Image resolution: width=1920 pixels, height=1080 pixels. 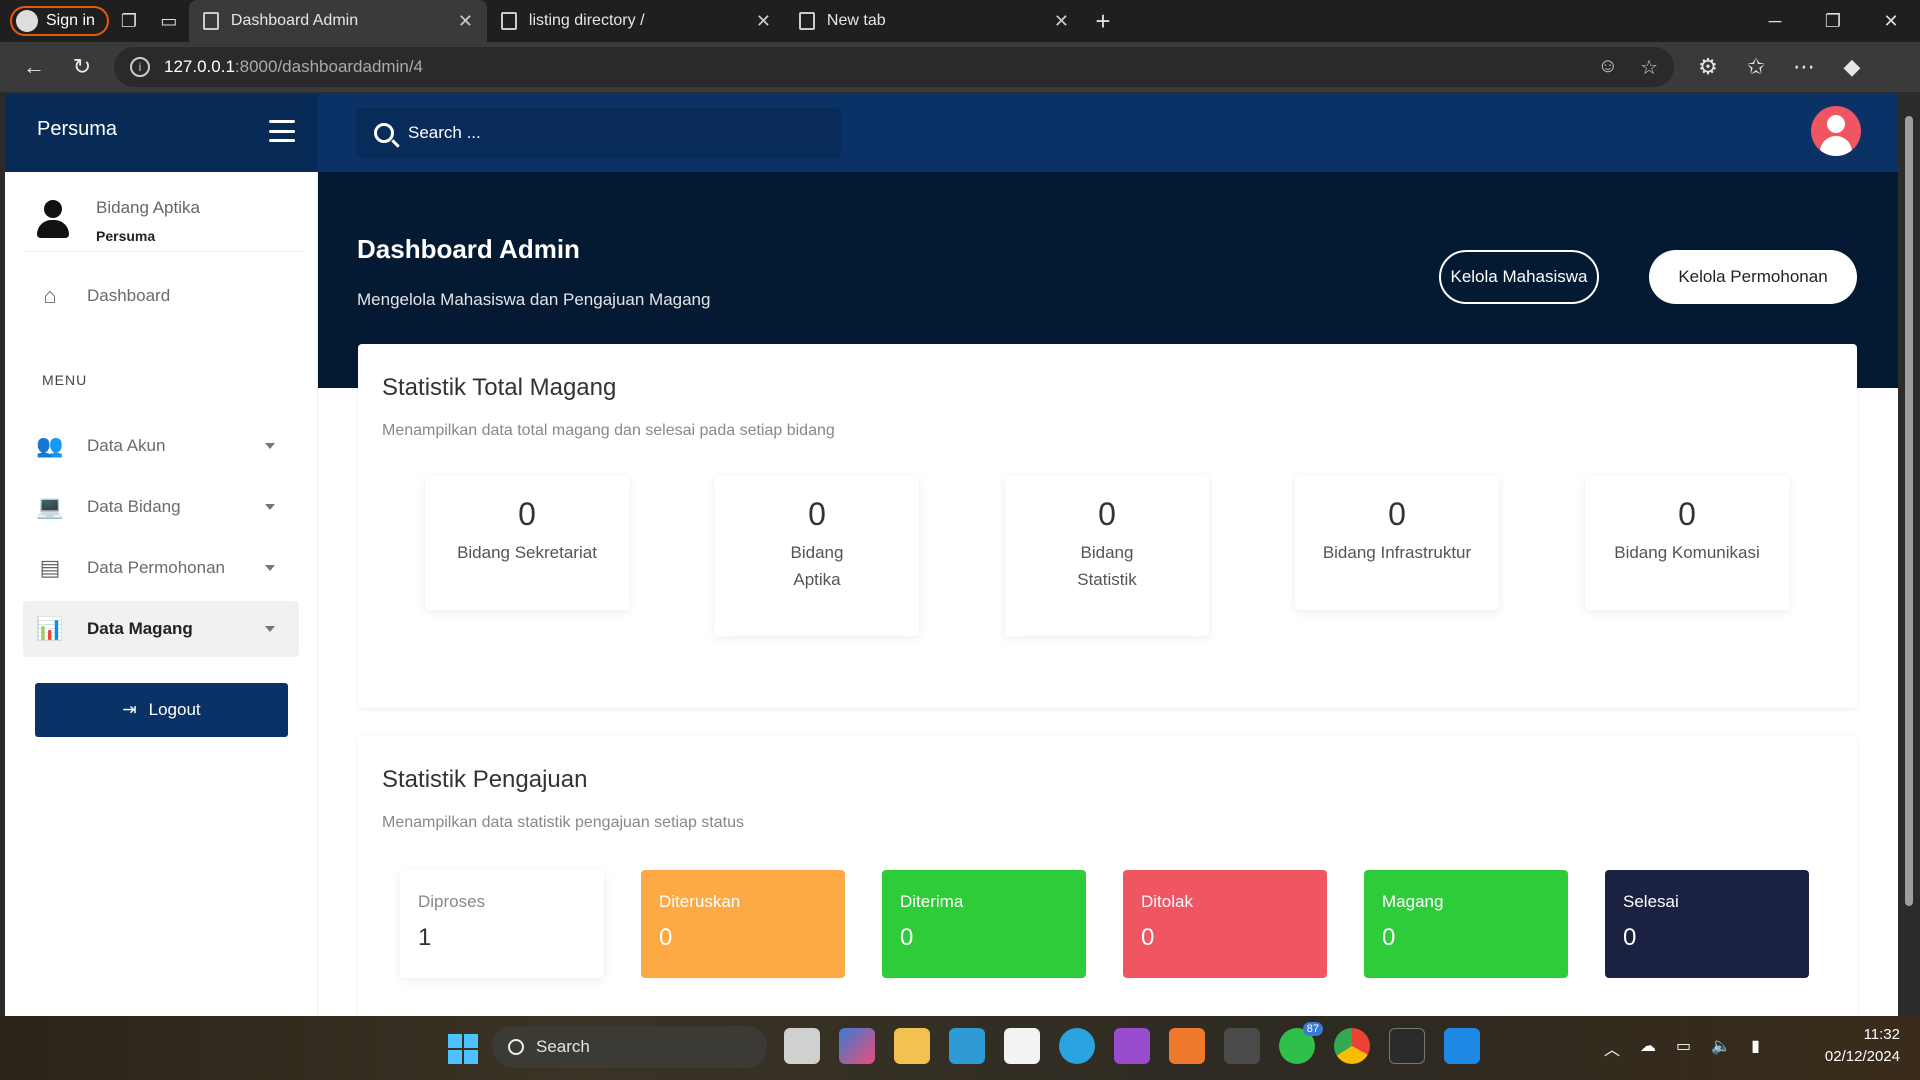 I want to click on stat-bidang-infrastruktur: 0 Bidang Infrastruktur, so click(x=1397, y=543).